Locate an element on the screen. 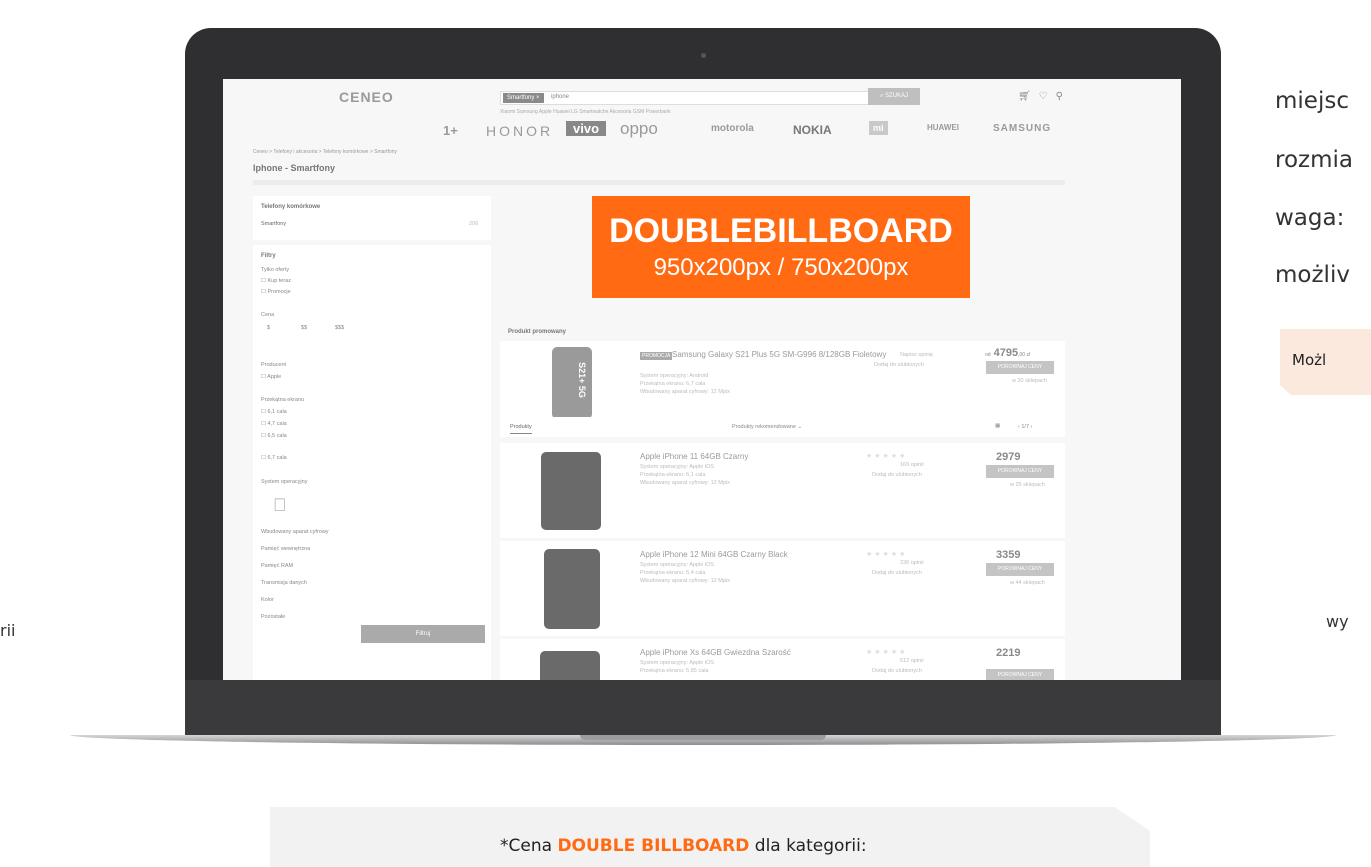 Image resolution: width=1371 pixels, height=867 pixels. brand-logo: mi is located at coordinates (878, 128).